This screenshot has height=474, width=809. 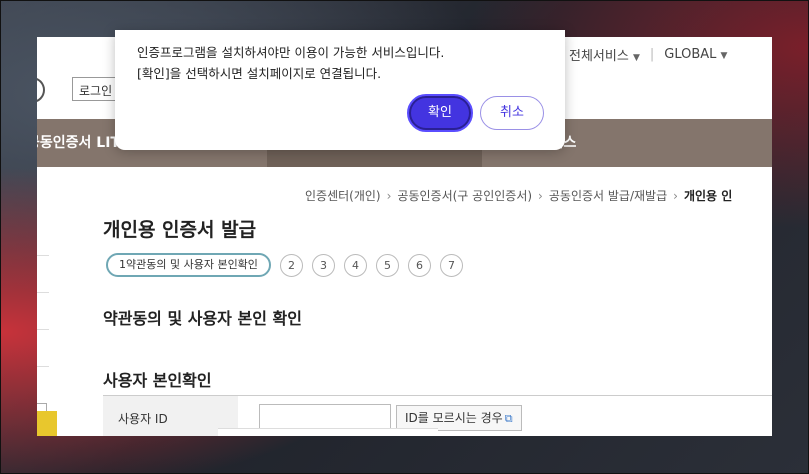 What do you see at coordinates (355, 265) in the screenshot?
I see `step-item: 4` at bounding box center [355, 265].